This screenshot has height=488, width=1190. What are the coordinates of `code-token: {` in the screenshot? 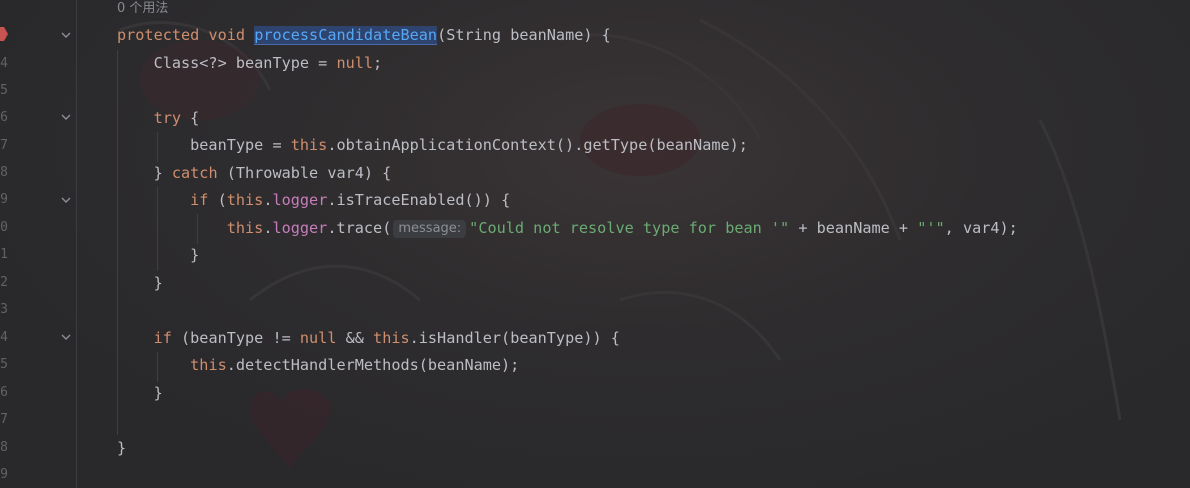 It's located at (190, 118).